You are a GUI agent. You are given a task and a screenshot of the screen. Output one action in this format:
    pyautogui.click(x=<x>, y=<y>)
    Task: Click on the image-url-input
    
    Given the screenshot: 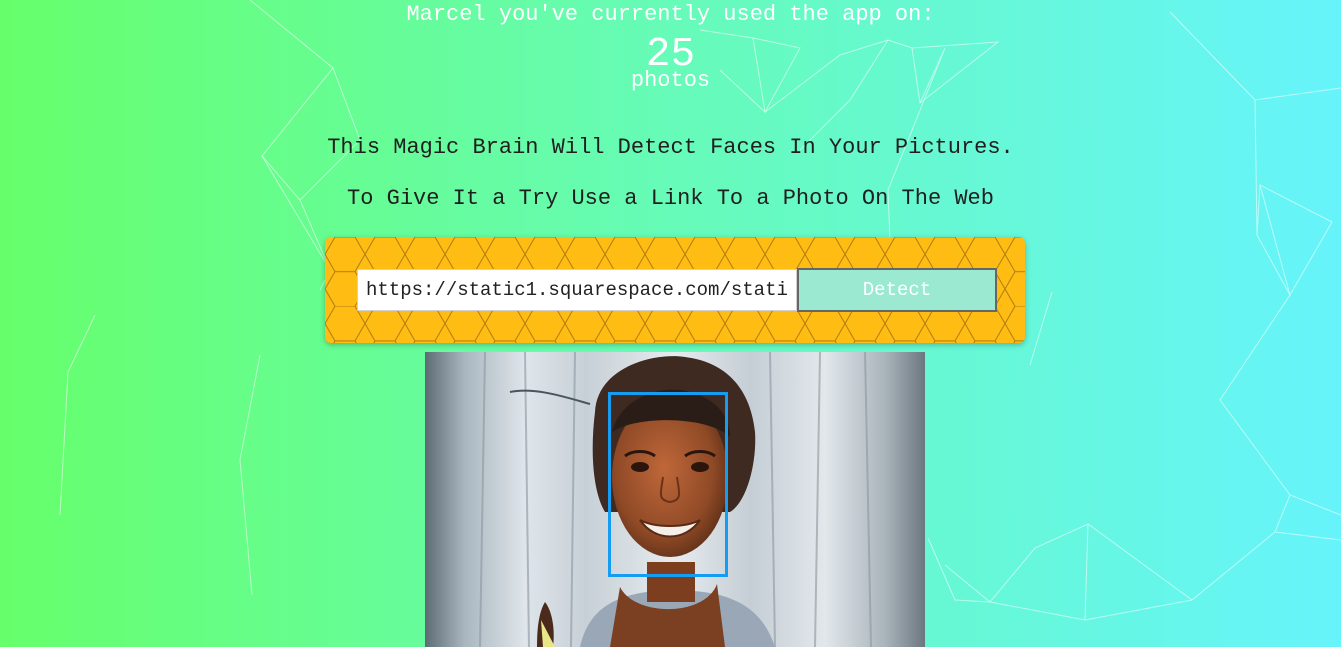 What is the action you would take?
    pyautogui.click(x=577, y=290)
    